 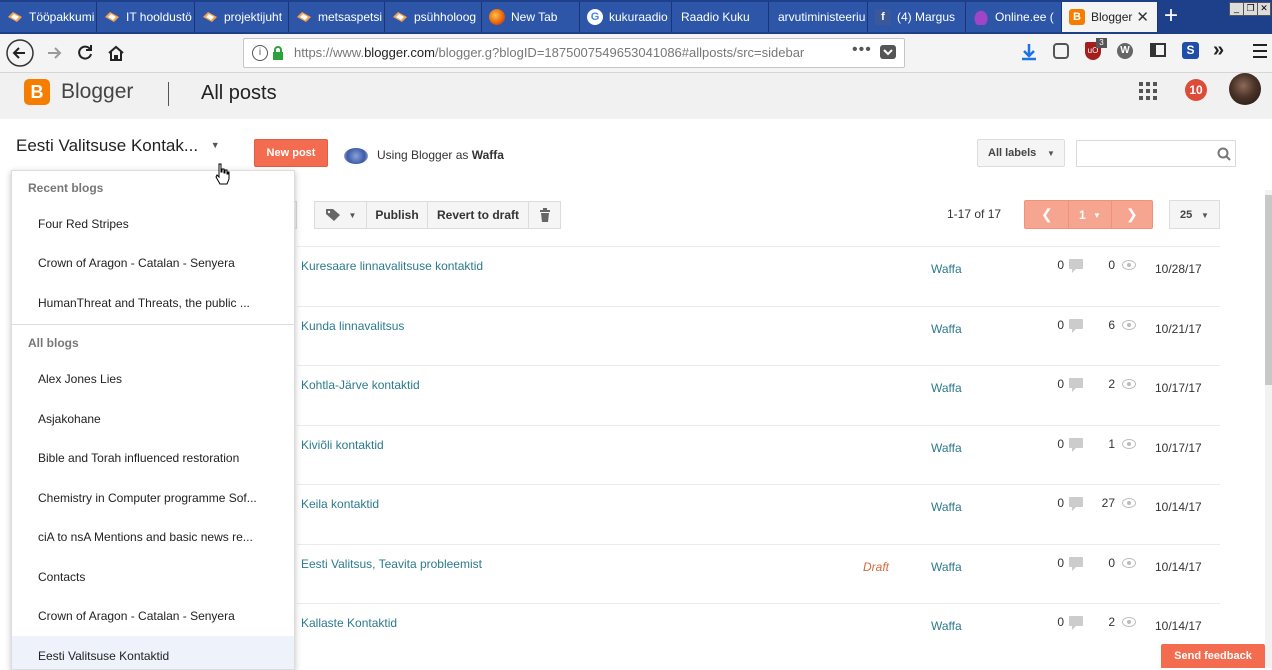 I want to click on downloads-icon, so click(x=1029, y=54).